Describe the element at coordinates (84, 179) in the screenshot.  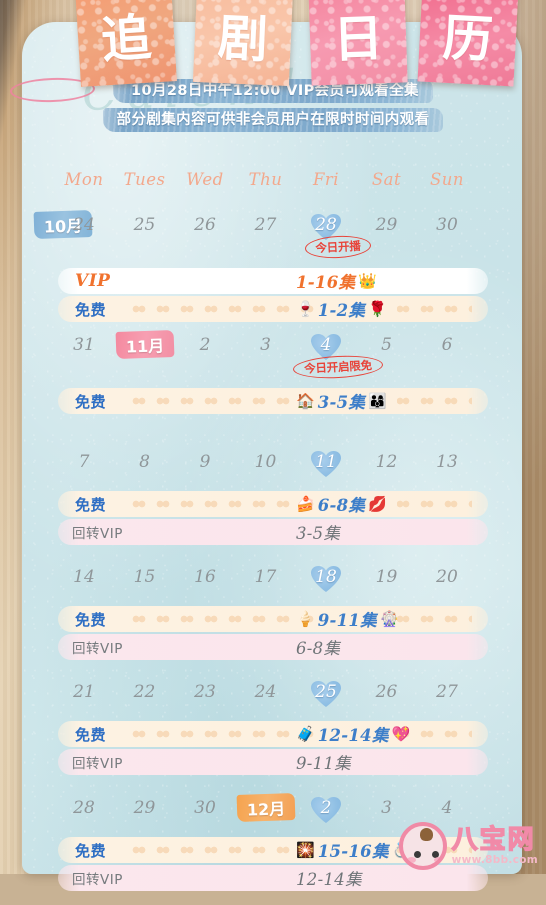
I see `weekday-mon: Mon` at that location.